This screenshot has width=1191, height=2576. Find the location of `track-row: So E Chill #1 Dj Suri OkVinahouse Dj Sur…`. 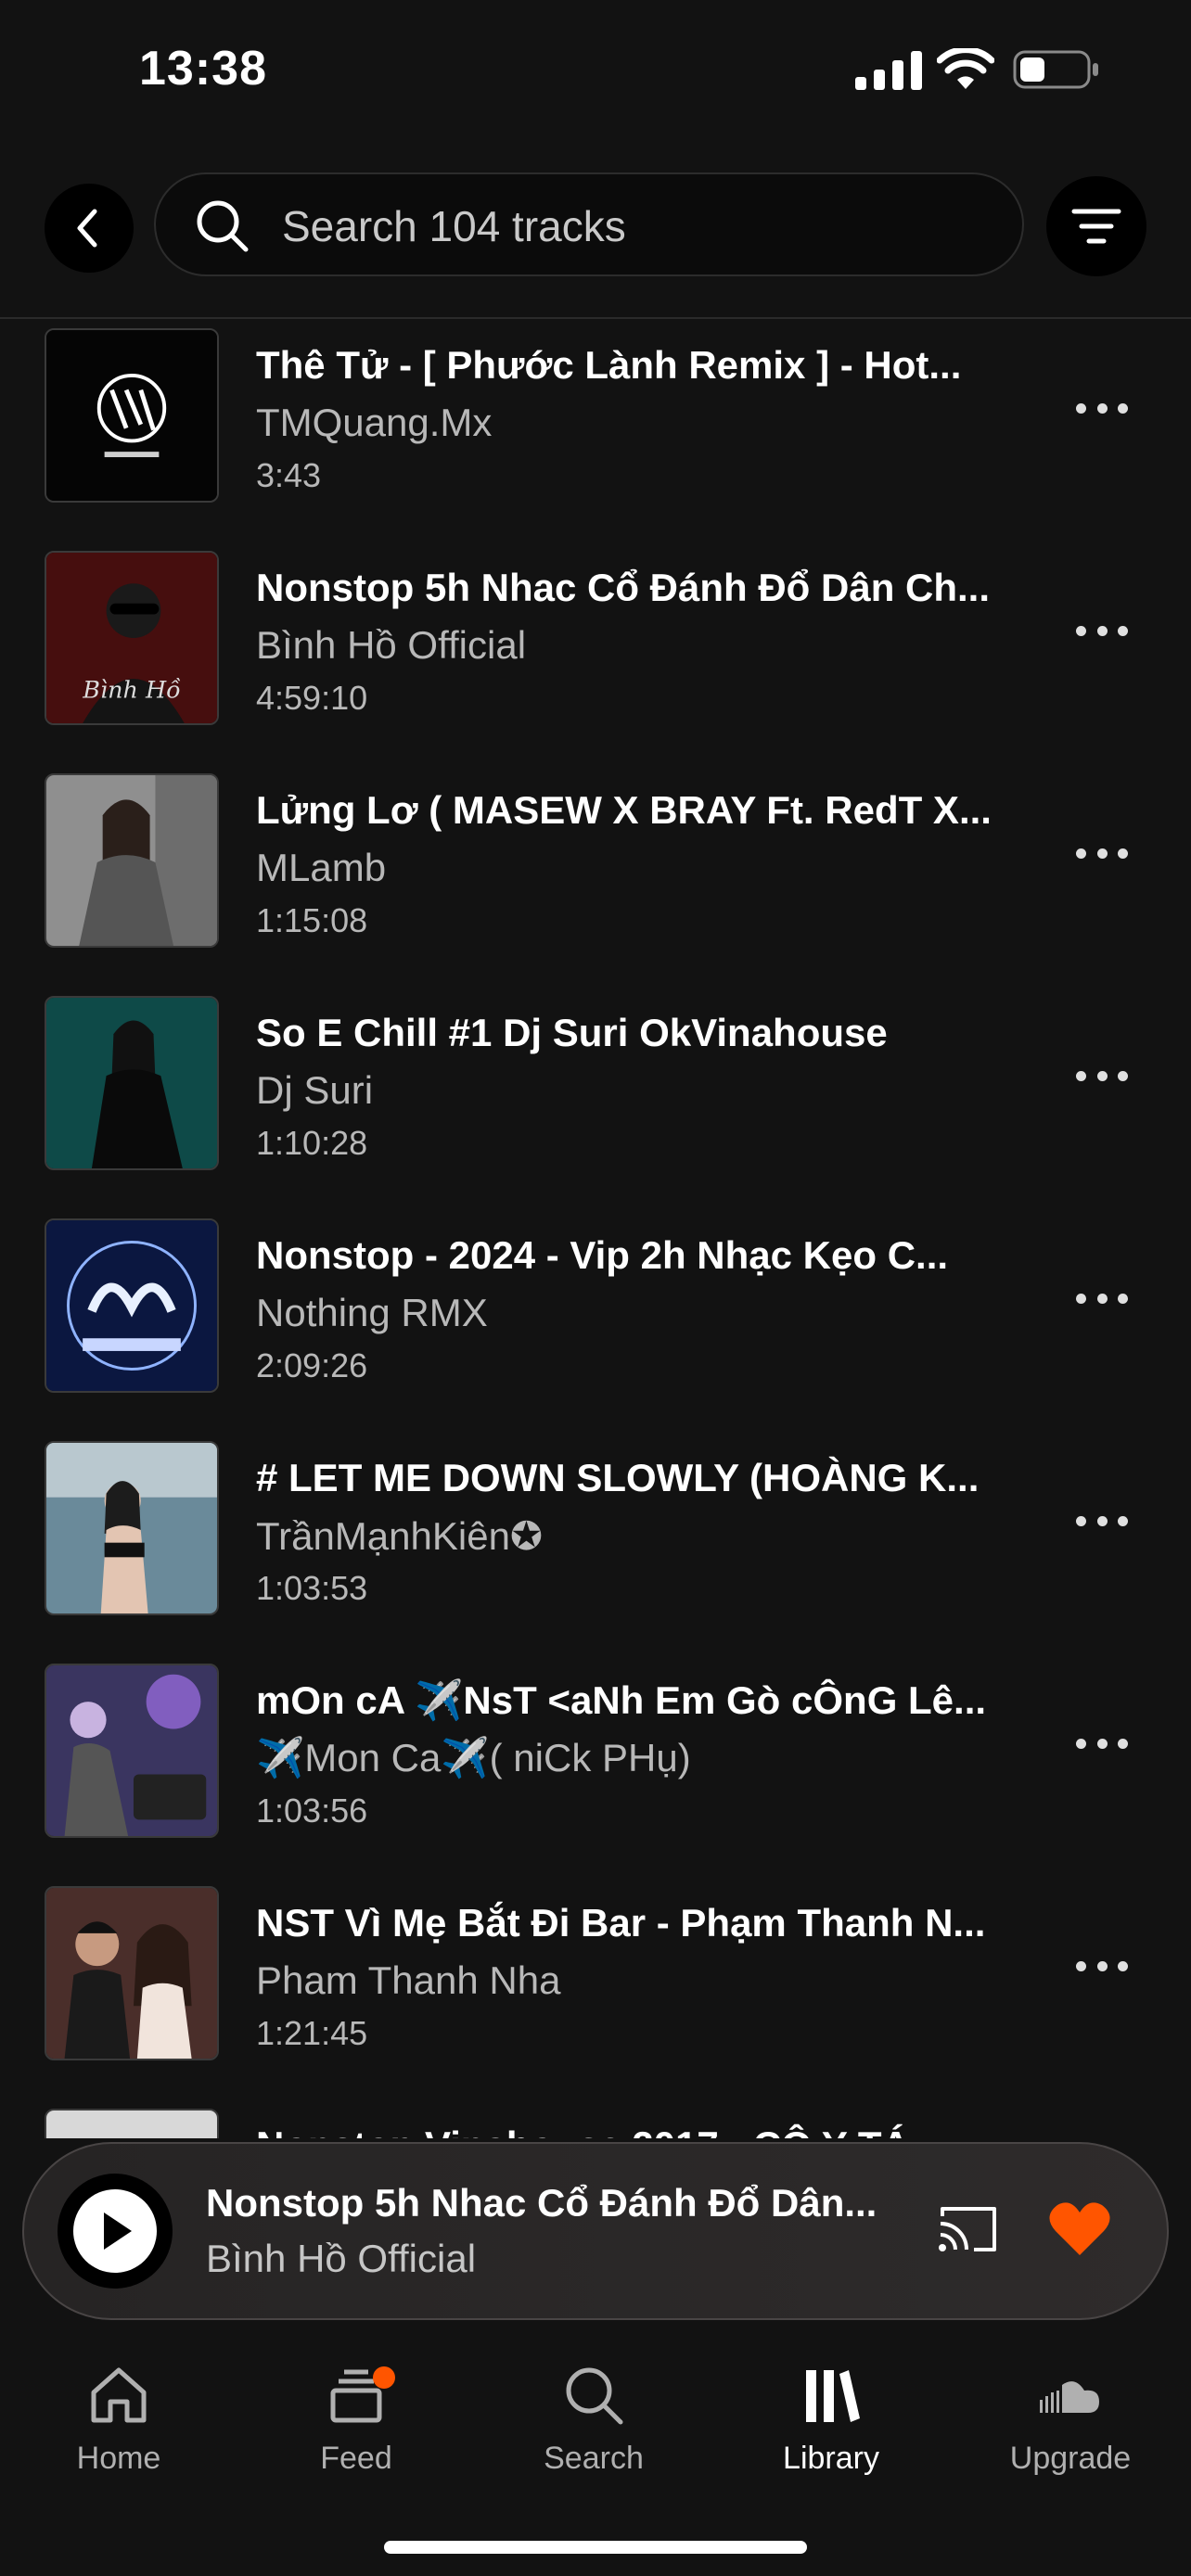

track-row: So E Chill #1 Dj Suri OkVinahouse Dj Sur… is located at coordinates (595, 1103).